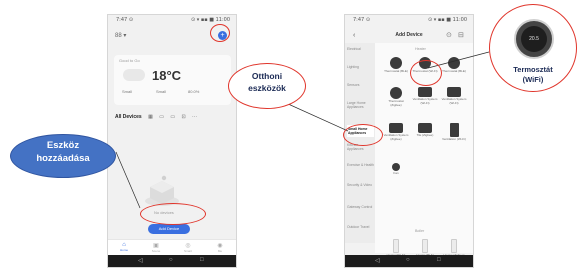 This screenshot has height=272, width=584. What do you see at coordinates (363, 135) in the screenshot?
I see `category-highlight-circle` at bounding box center [363, 135].